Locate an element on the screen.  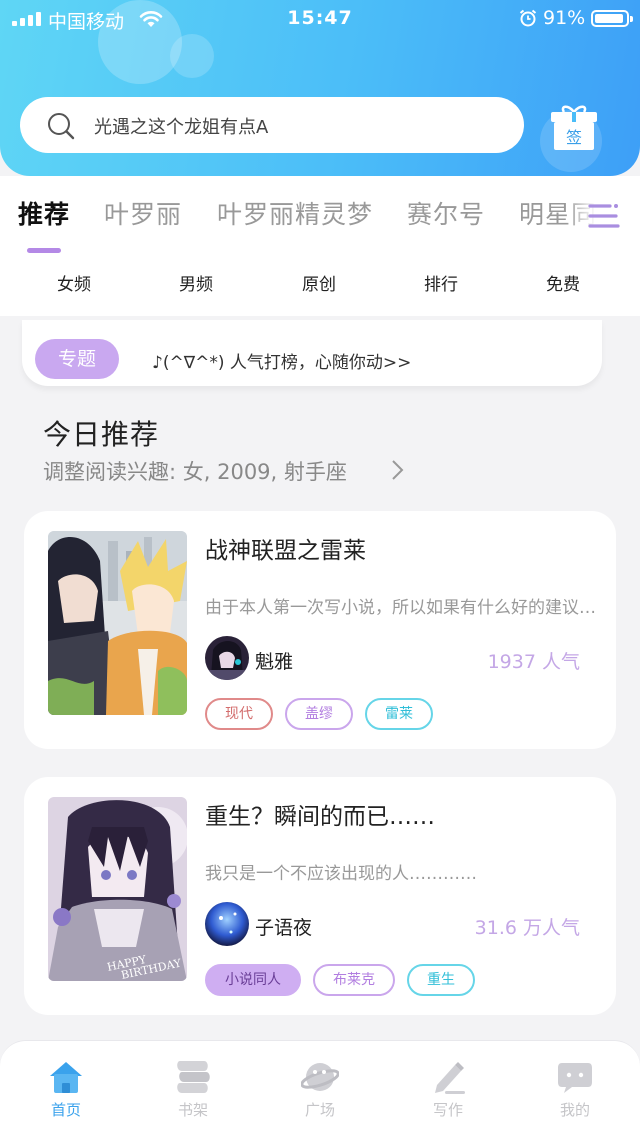
bookshelf-icon is located at coordinates (193, 1077).